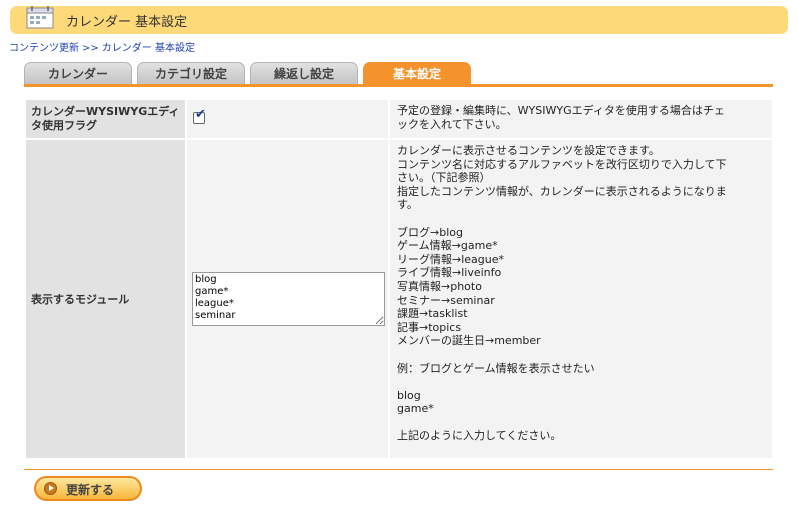  I want to click on description-line: コンテンツ名に対応するアルファベットを改行区切りで入力して下, so click(562, 164).